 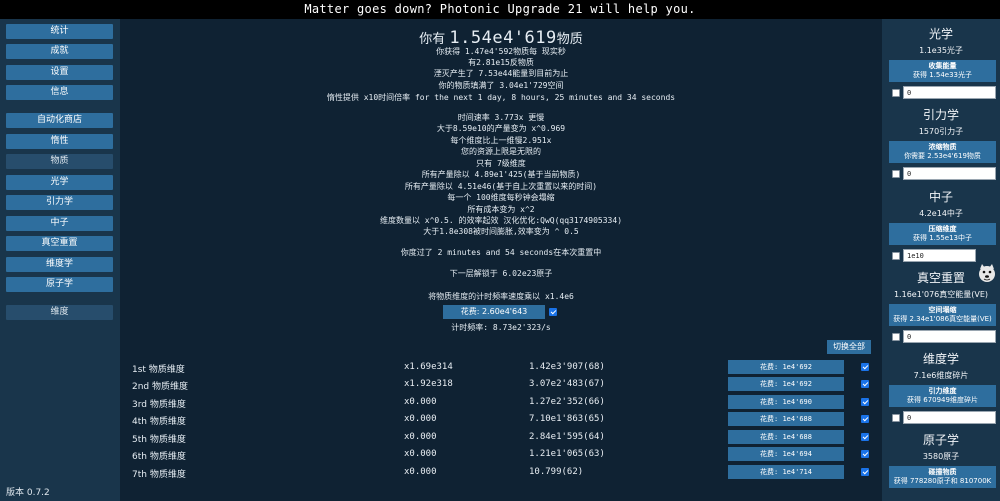 What do you see at coordinates (159, 422) in the screenshot?
I see `dimension-name: 4th 物质维度` at bounding box center [159, 422].